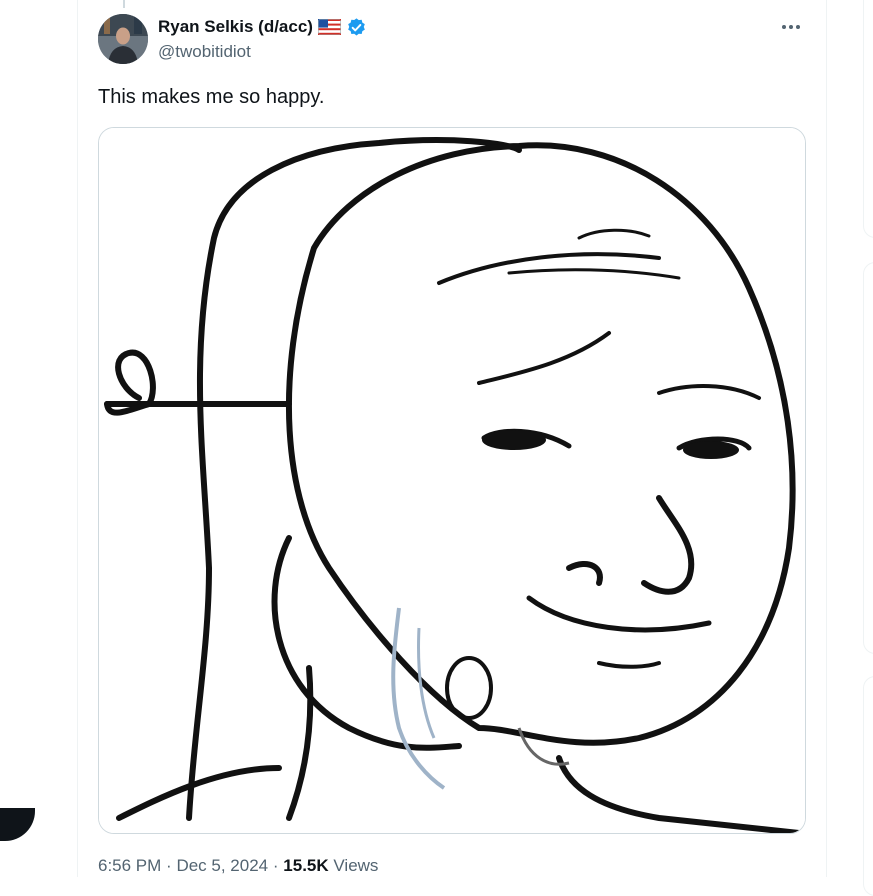  I want to click on thread-connector-line, so click(124, 4).